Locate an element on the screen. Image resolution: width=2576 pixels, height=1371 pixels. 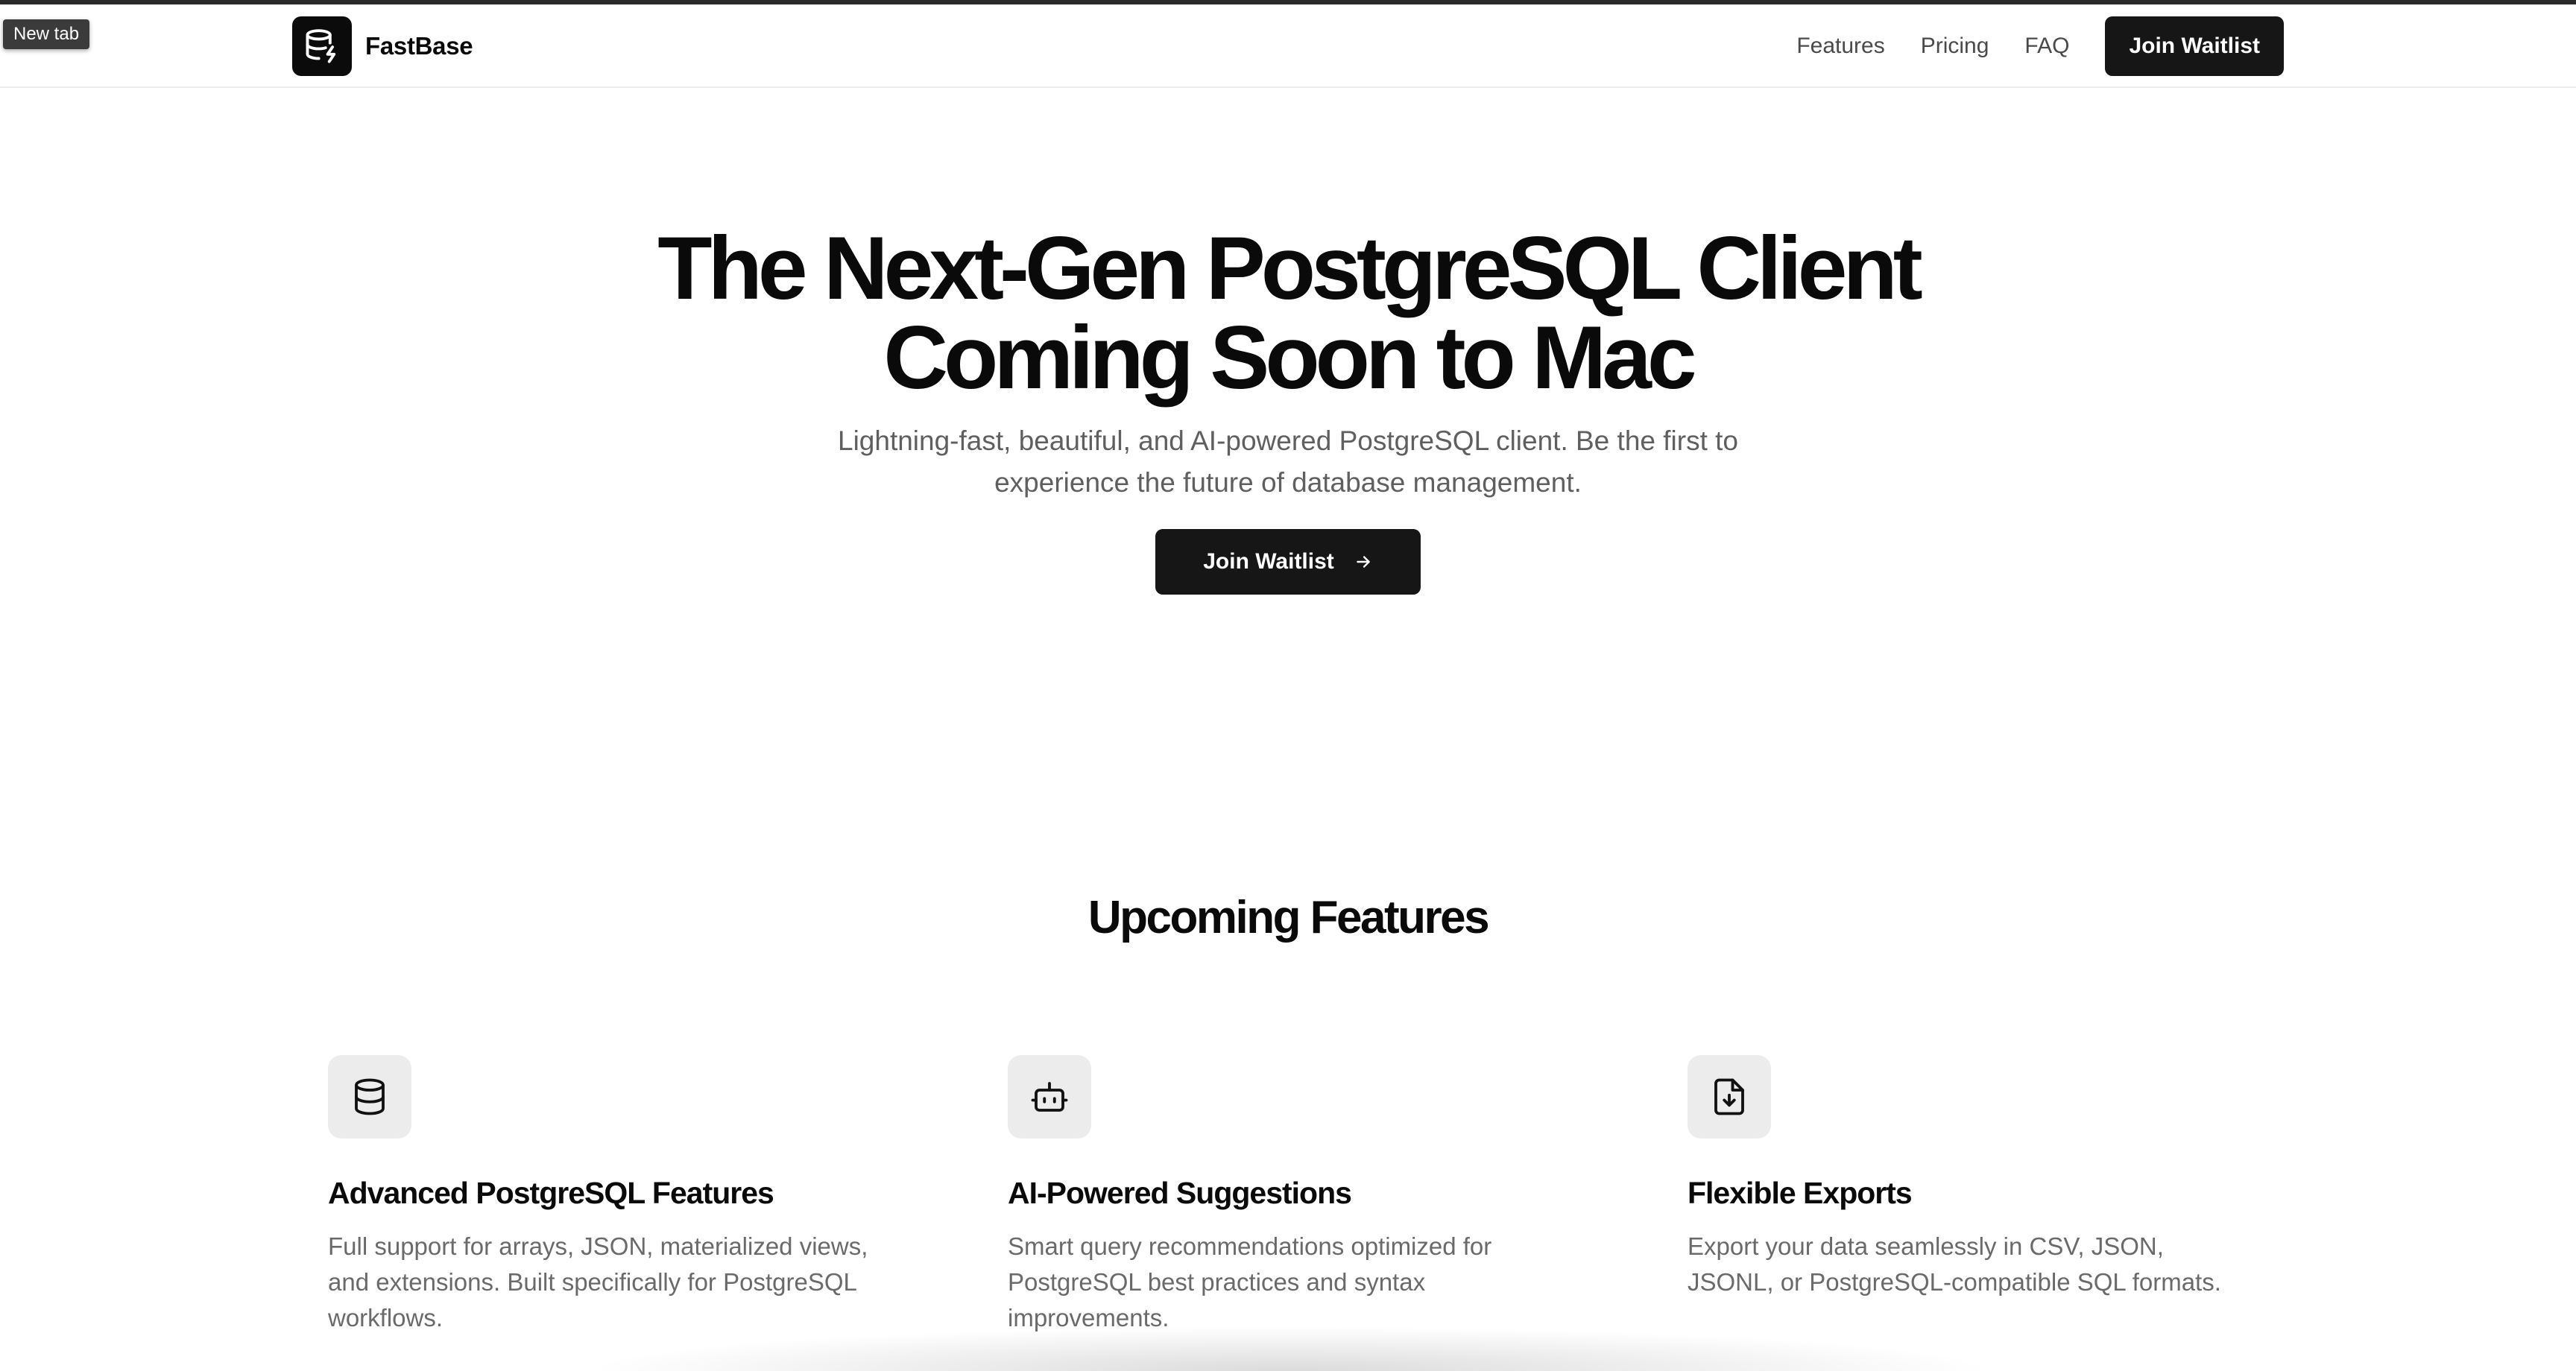
file-download-icon is located at coordinates (1729, 1097).